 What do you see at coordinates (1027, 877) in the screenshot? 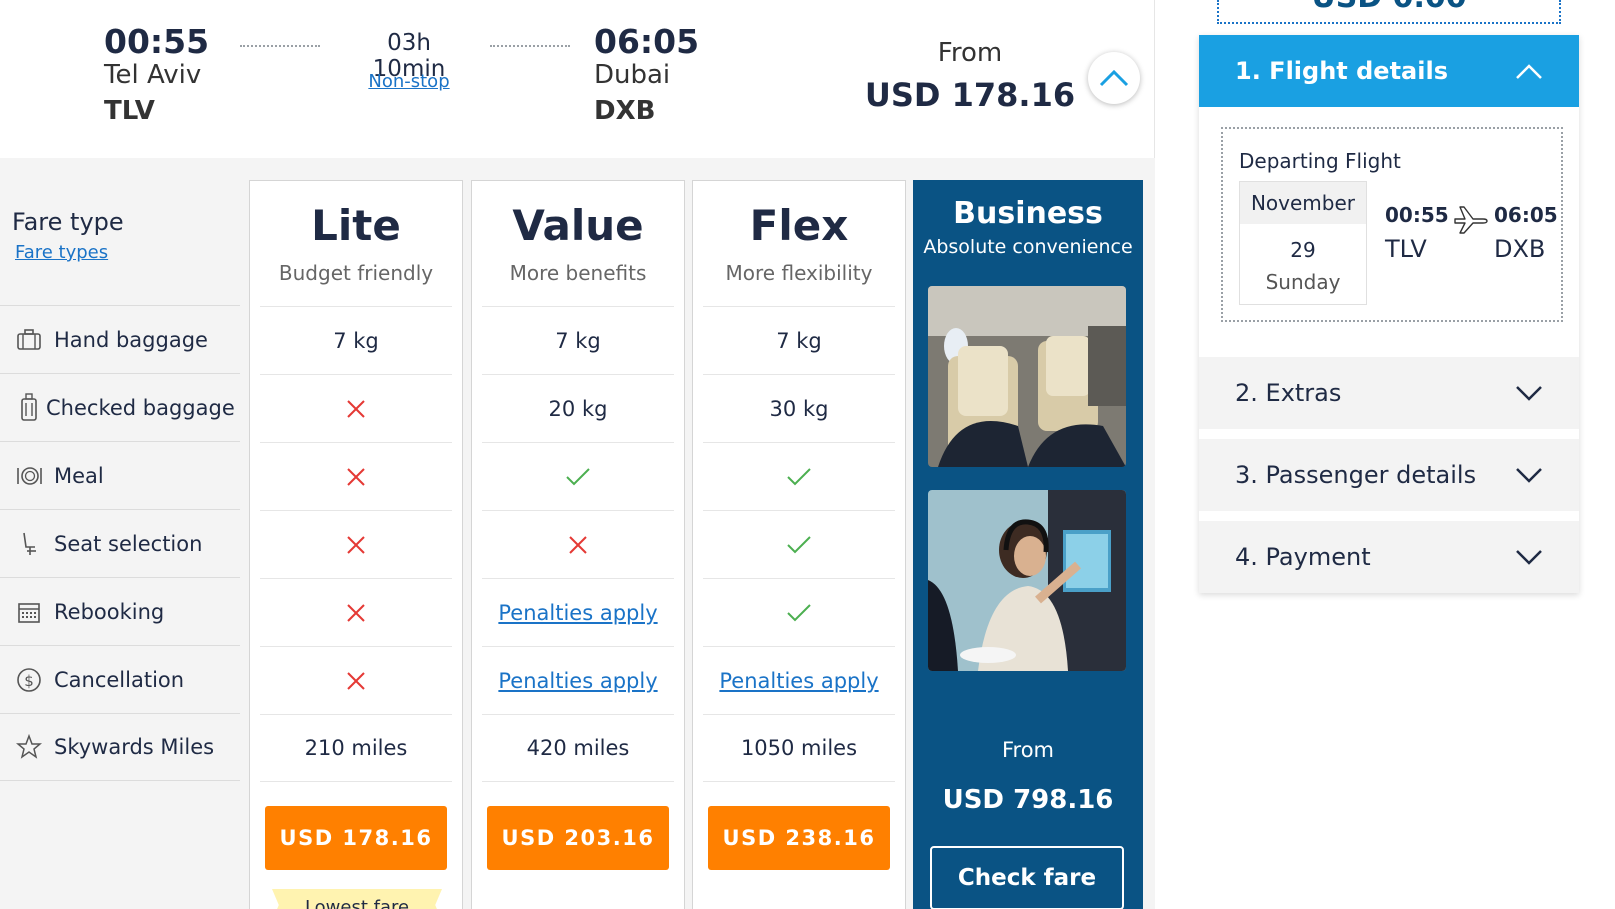
I see `check-fare-button: Check fare` at bounding box center [1027, 877].